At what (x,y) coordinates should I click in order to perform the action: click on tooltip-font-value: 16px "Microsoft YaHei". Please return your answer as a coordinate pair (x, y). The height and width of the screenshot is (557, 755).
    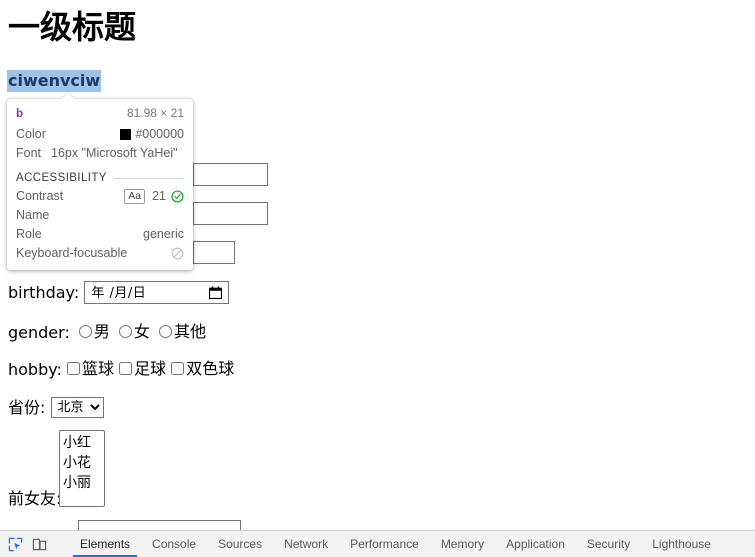
    Looking at the image, I should click on (114, 153).